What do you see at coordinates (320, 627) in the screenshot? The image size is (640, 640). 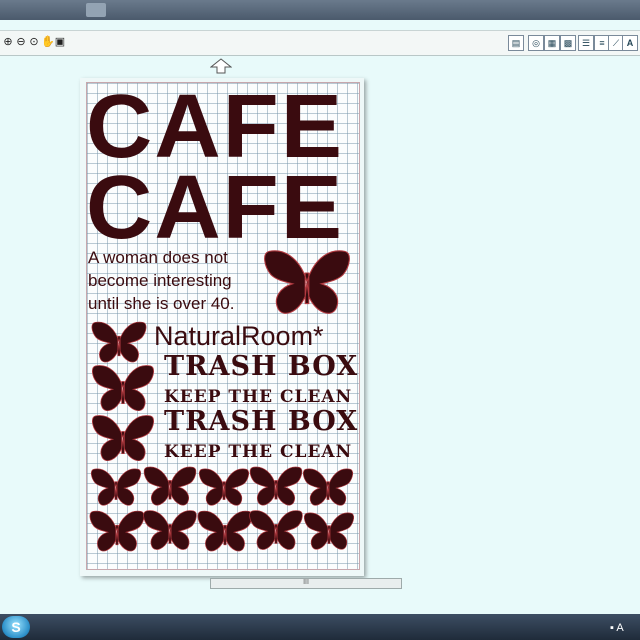 I see `taskbar` at bounding box center [320, 627].